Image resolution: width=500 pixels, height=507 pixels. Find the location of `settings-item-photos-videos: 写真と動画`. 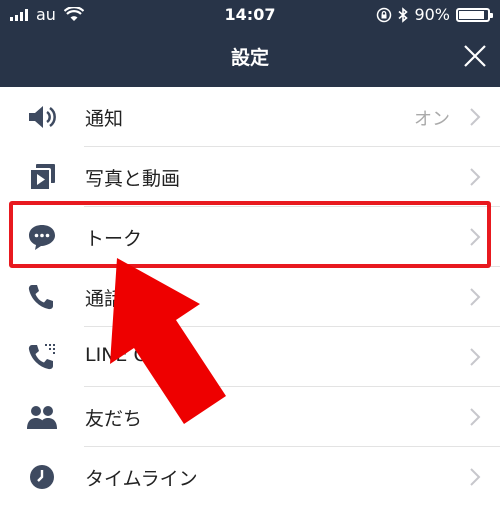

settings-item-photos-videos: 写真と動画 is located at coordinates (250, 177).